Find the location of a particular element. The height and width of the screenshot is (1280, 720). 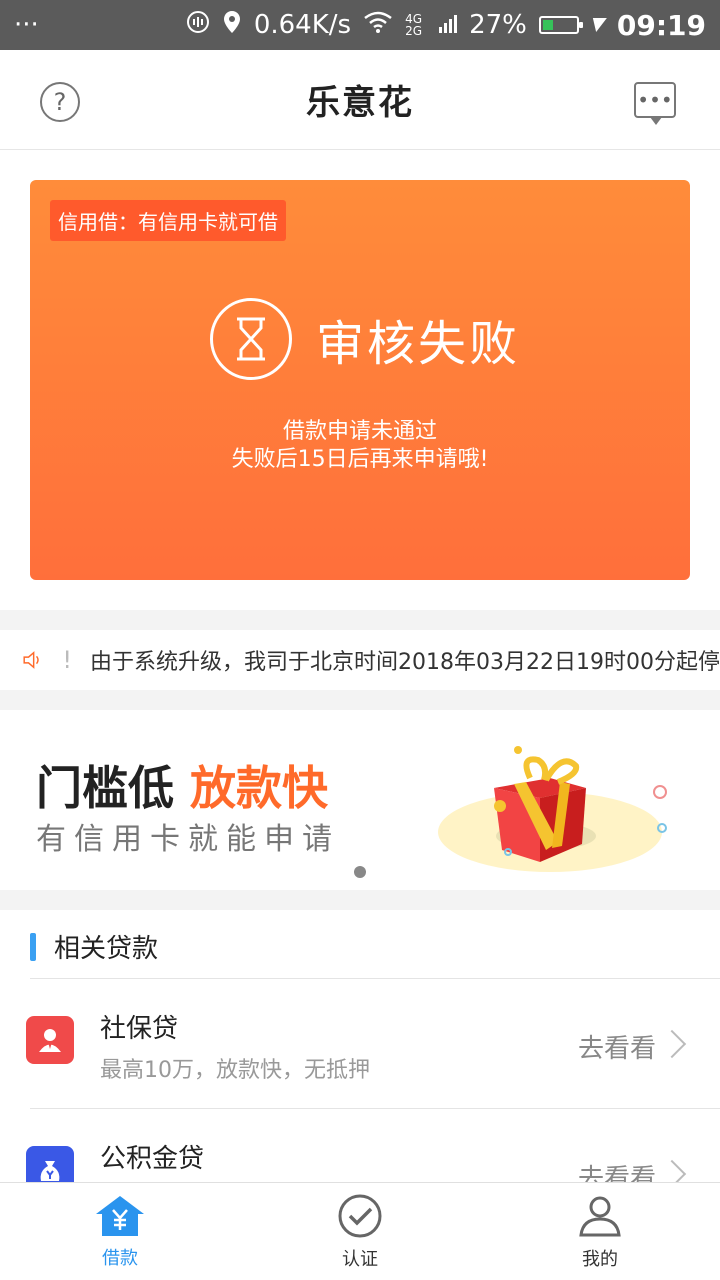

nav-item-loan: 借款 is located at coordinates (120, 1231).